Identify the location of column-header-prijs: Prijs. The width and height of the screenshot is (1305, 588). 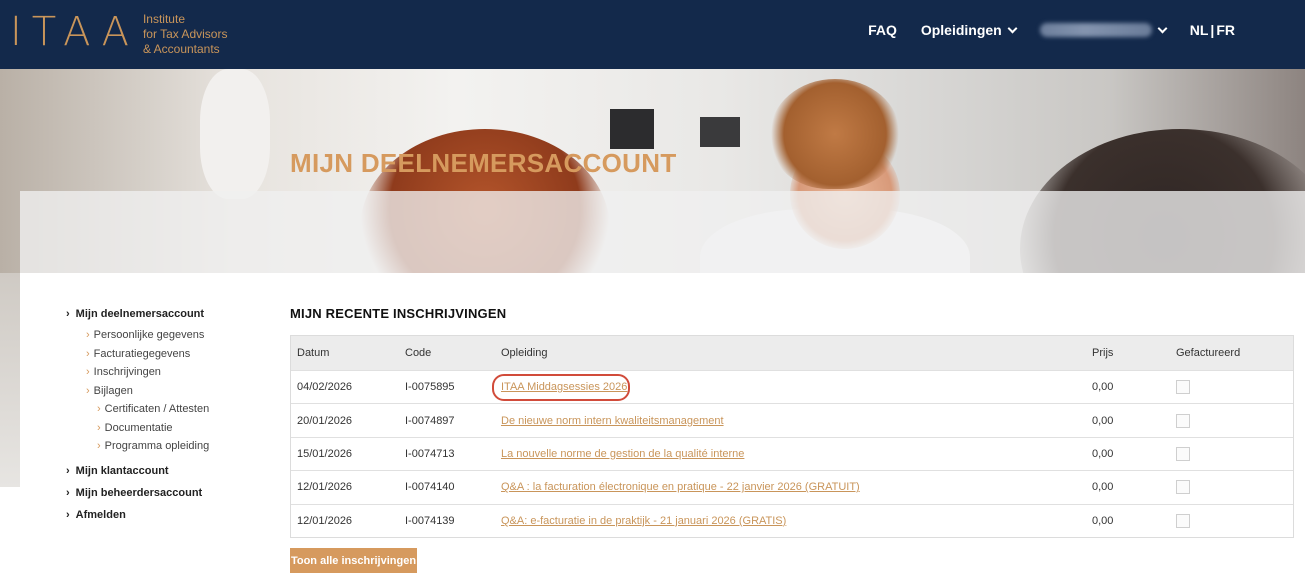
(1103, 353).